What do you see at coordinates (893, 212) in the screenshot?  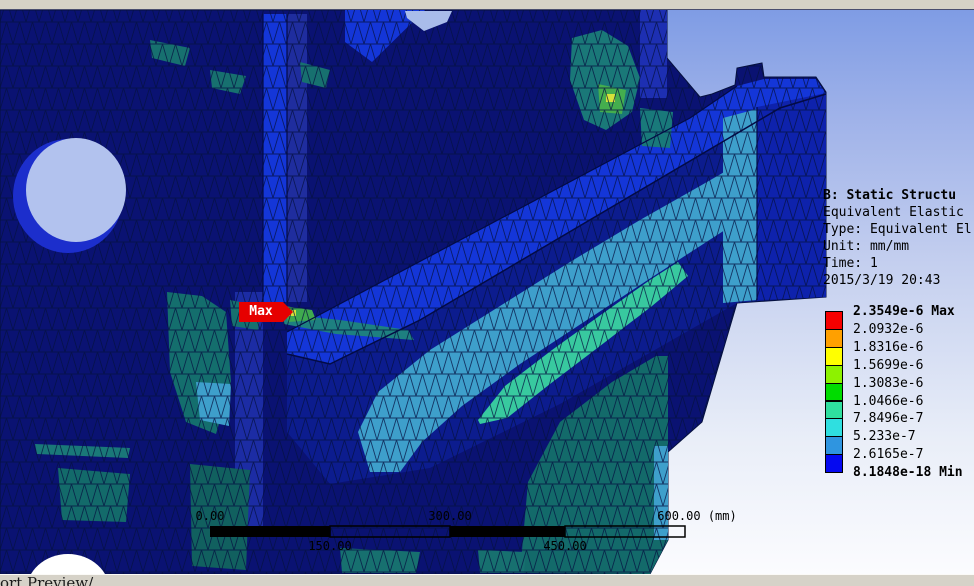 I see `annotation-line: Equivalent Elastic` at bounding box center [893, 212].